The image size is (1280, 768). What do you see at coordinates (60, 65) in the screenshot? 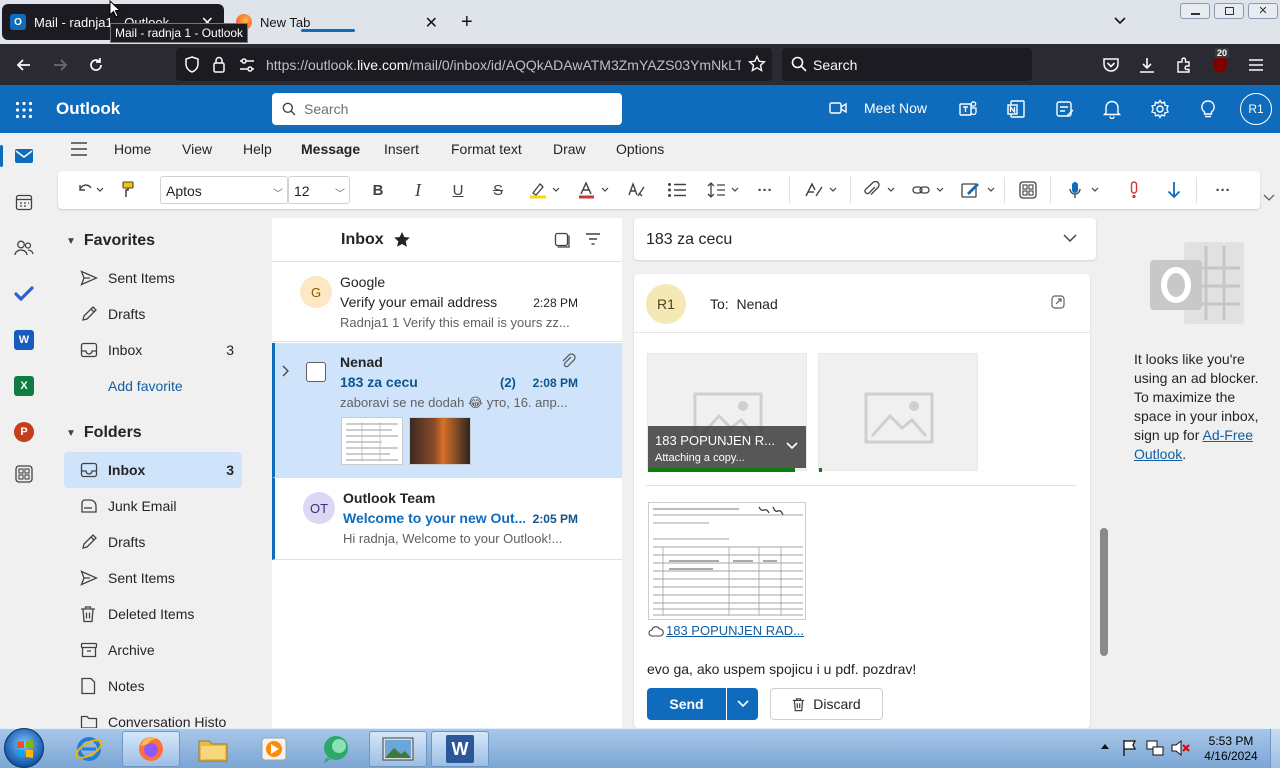
I see `forward-arrow-icon` at bounding box center [60, 65].